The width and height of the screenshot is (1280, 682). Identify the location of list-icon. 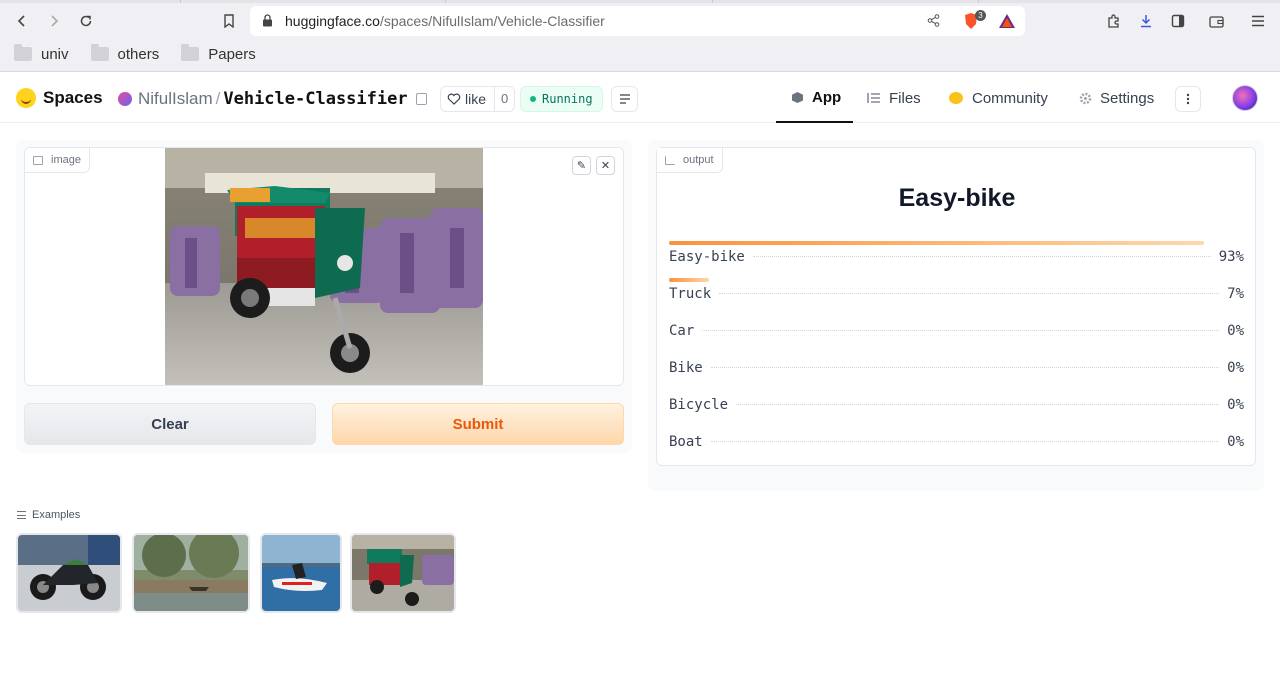
(21, 515).